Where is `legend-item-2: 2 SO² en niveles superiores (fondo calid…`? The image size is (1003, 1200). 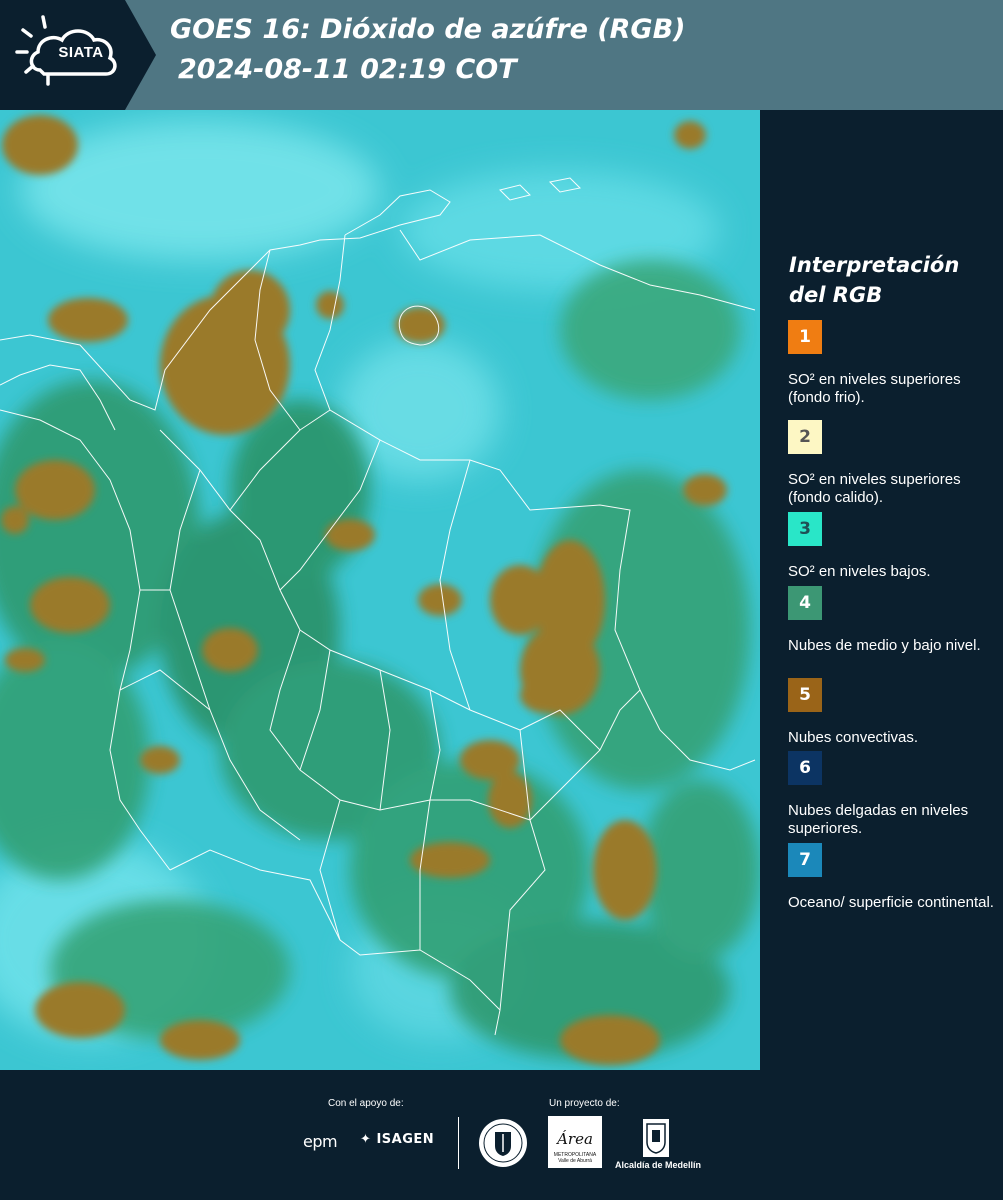 legend-item-2: 2 SO² en niveles superiores (fondo calid… is located at coordinates (893, 463).